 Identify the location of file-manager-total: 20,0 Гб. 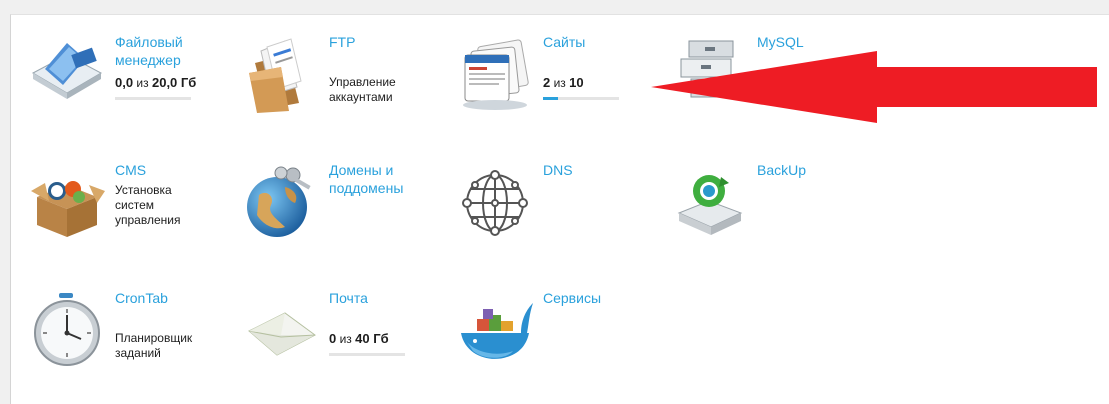
(174, 82).